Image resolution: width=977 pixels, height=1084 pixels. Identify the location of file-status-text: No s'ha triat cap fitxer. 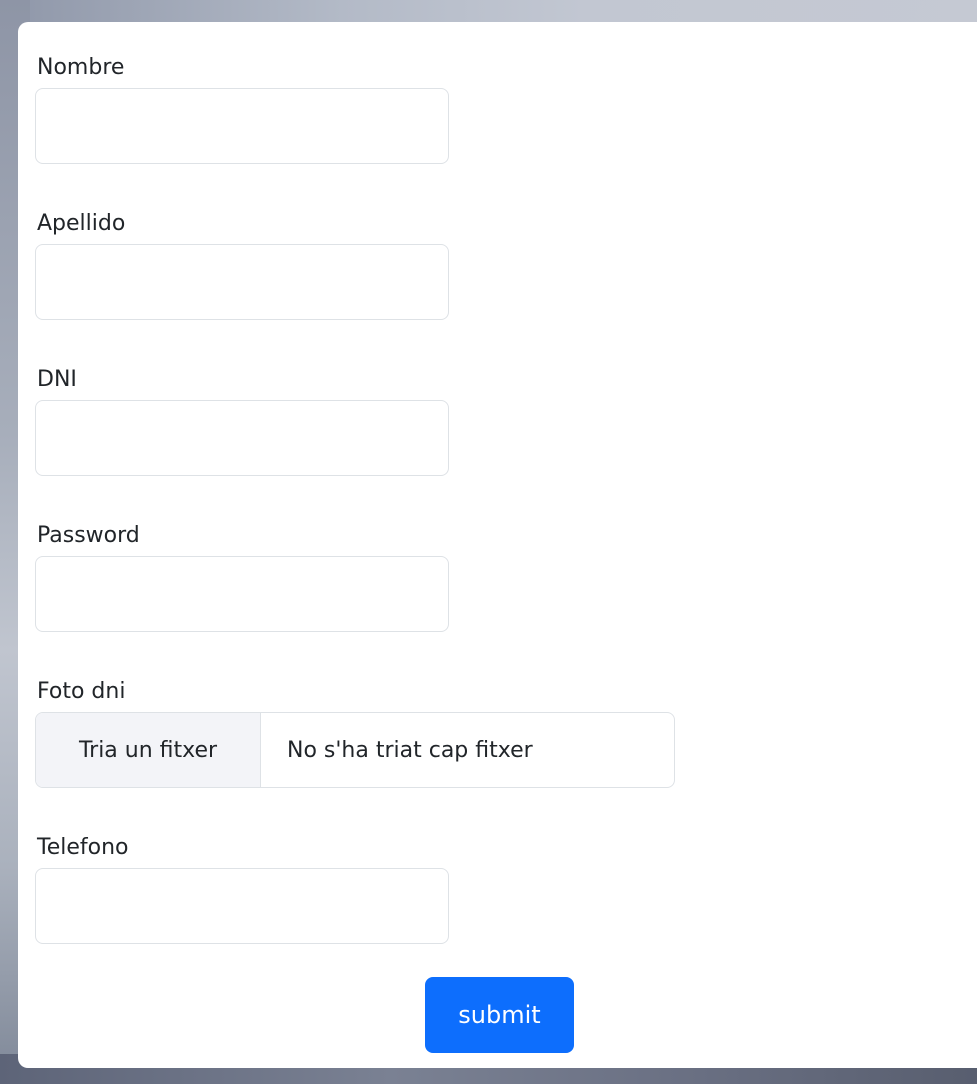
(410, 750).